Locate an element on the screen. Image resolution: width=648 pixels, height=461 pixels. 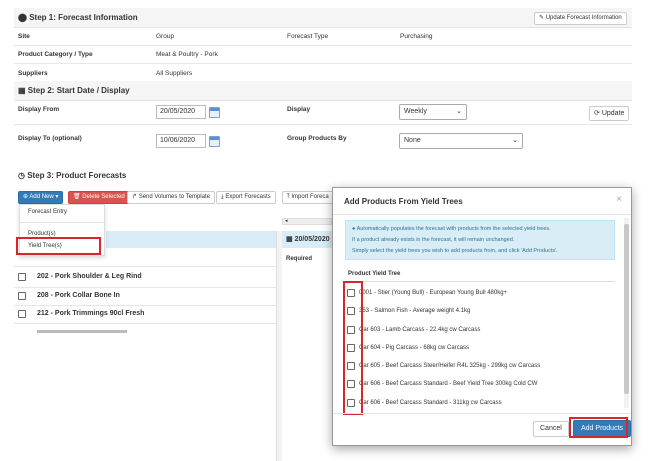
product-row-name: 212 - Pork Trimmings 90cl Fresh is located at coordinates (91, 313).